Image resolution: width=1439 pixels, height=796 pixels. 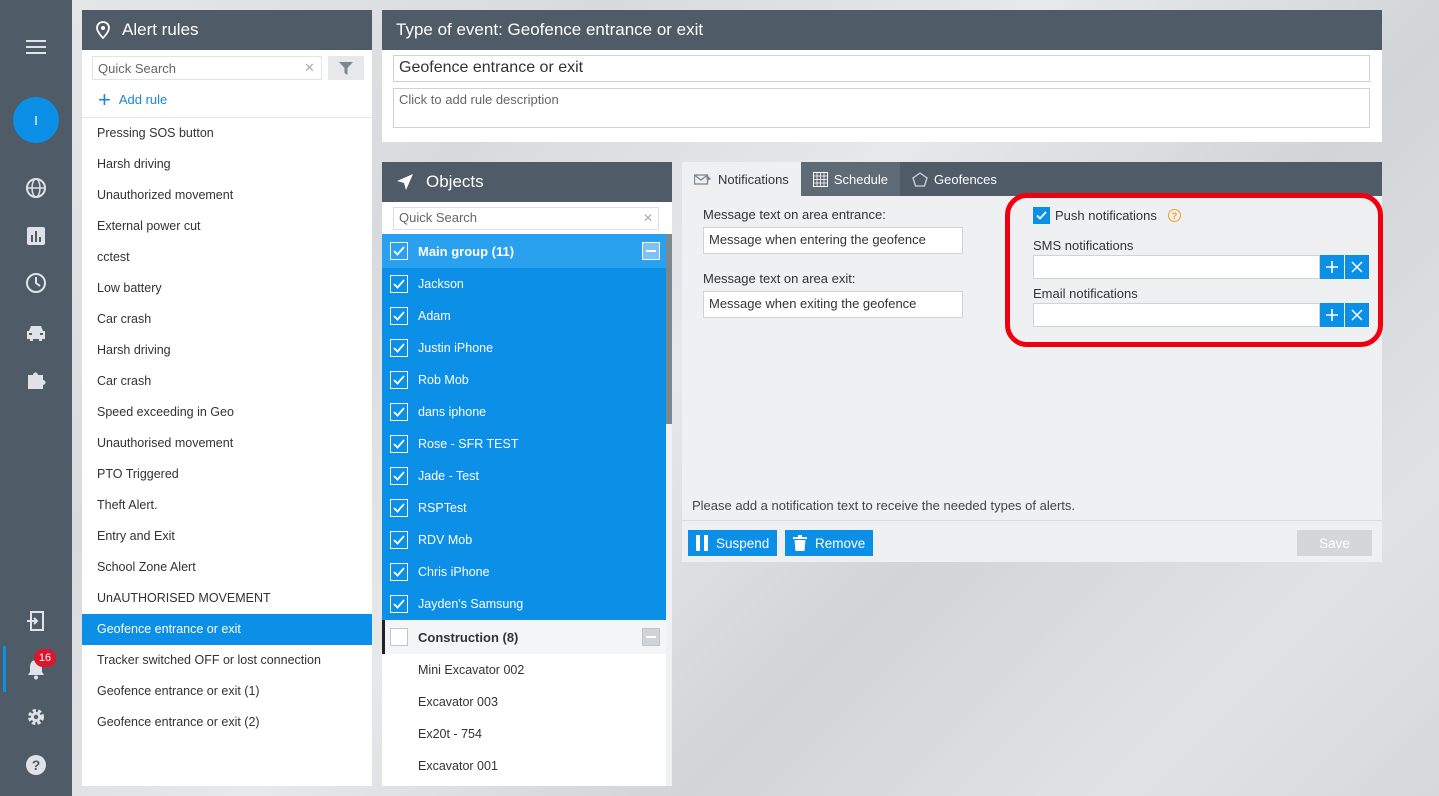 What do you see at coordinates (524, 734) in the screenshot?
I see `object-item: Ex20t - 754` at bounding box center [524, 734].